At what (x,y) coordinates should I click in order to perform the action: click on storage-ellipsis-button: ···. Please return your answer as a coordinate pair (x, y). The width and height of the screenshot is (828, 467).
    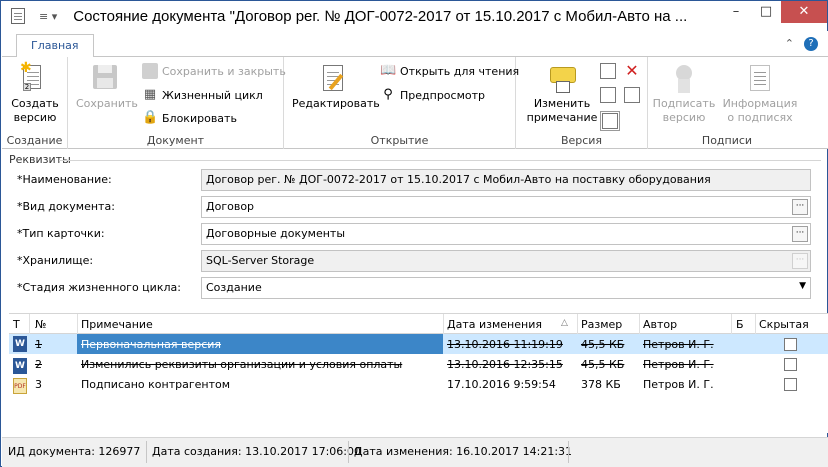
    Looking at the image, I should click on (800, 261).